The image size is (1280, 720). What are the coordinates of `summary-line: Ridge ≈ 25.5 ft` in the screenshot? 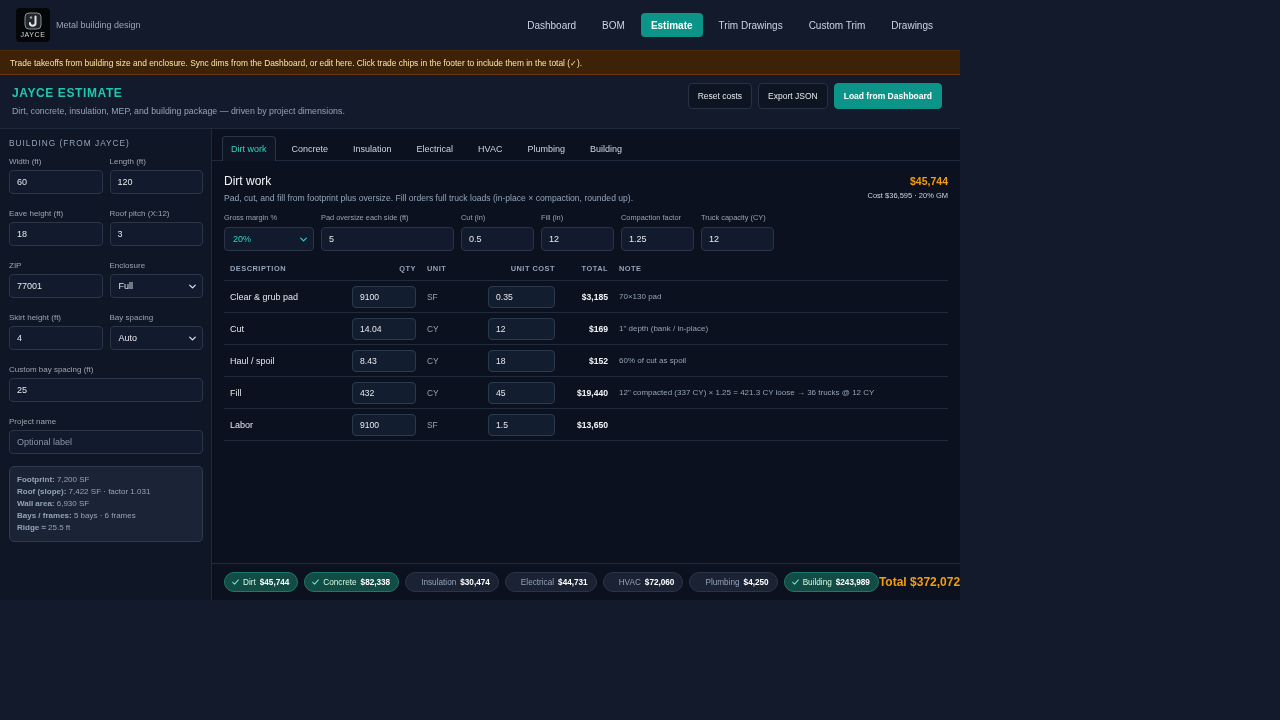 It's located at (44, 528).